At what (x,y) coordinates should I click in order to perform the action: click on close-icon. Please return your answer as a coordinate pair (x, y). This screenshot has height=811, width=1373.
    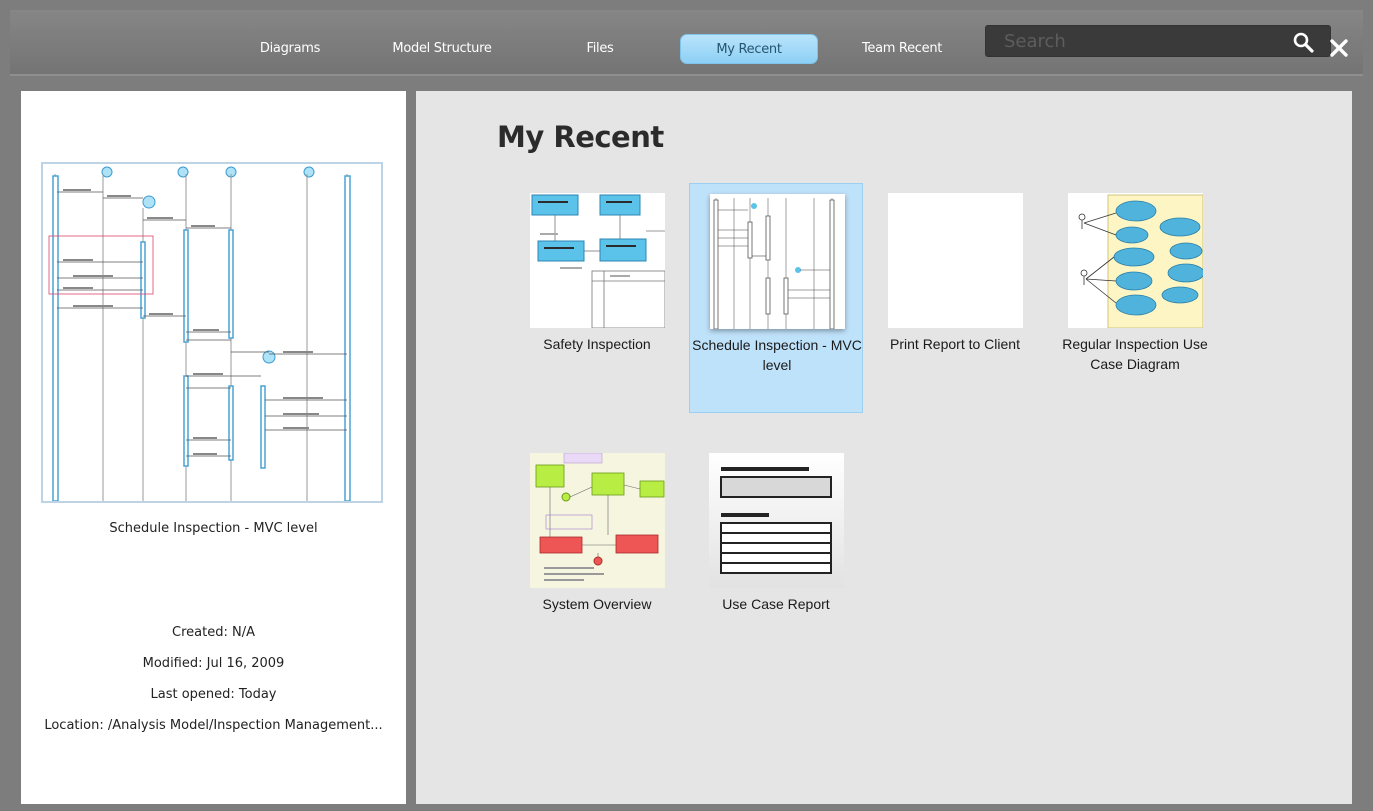
    Looking at the image, I should click on (1339, 48).